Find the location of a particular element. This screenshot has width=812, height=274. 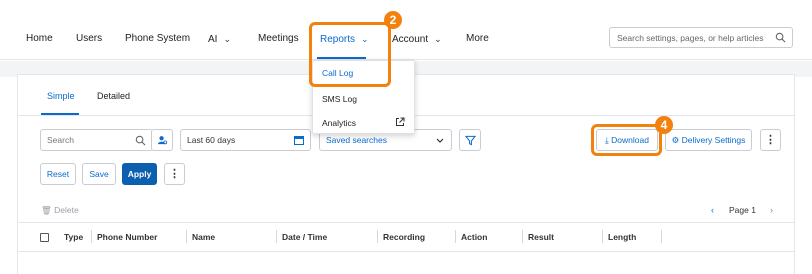

pager-prev-button: ‹ is located at coordinates (712, 210).